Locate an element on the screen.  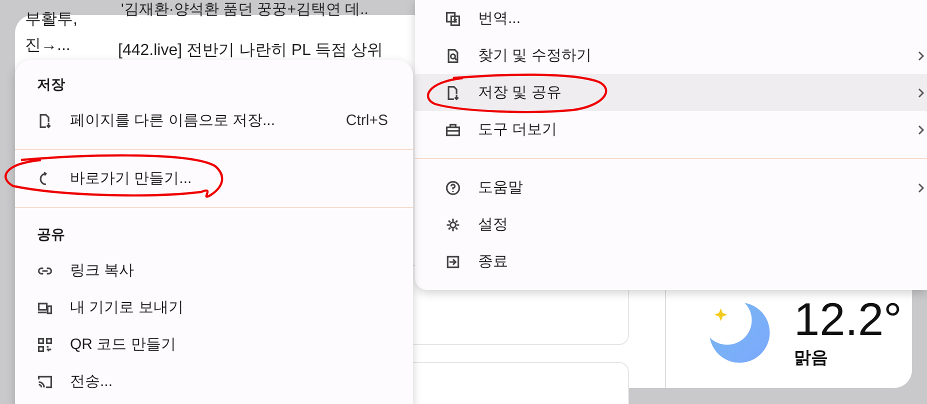
toolbox-icon is located at coordinates (453, 130).